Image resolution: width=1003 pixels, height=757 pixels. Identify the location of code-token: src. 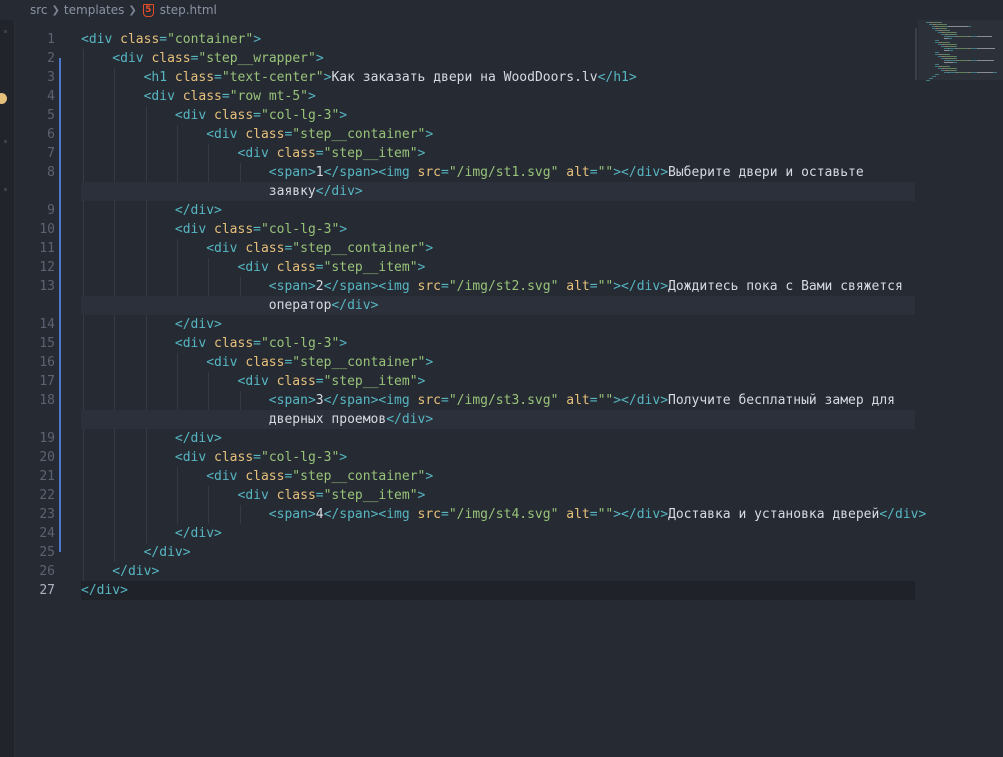
(429, 514).